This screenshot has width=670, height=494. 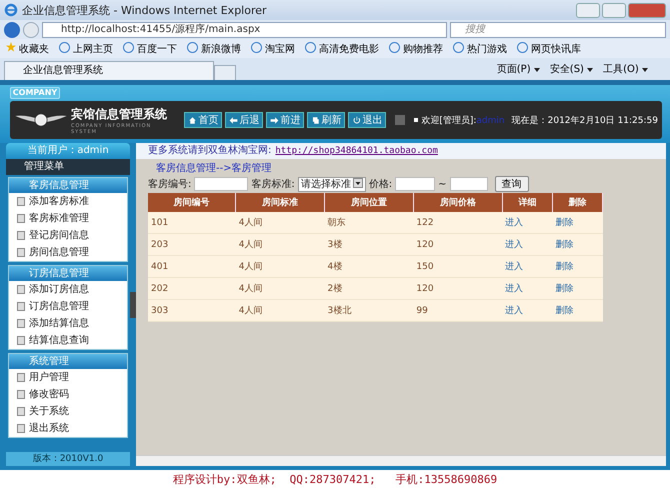 What do you see at coordinates (558, 30) in the screenshot?
I see `search-field: 搜搜` at bounding box center [558, 30].